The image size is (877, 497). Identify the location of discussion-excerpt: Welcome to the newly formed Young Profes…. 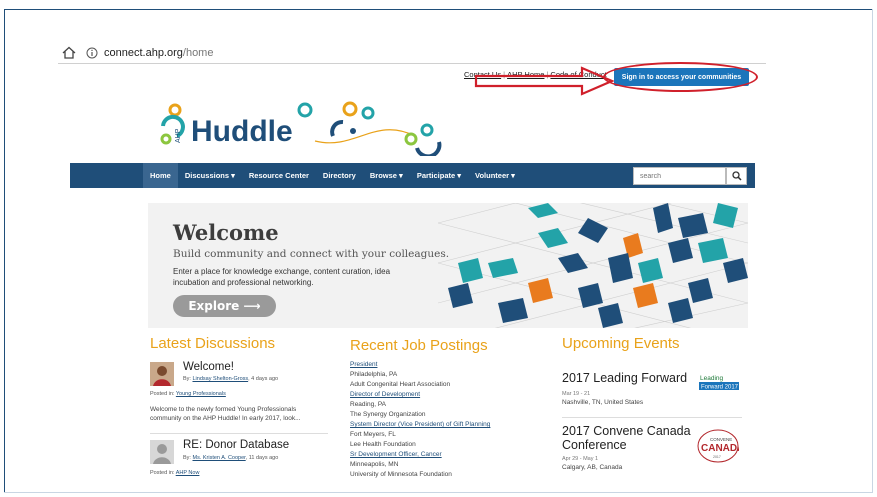
(225, 414).